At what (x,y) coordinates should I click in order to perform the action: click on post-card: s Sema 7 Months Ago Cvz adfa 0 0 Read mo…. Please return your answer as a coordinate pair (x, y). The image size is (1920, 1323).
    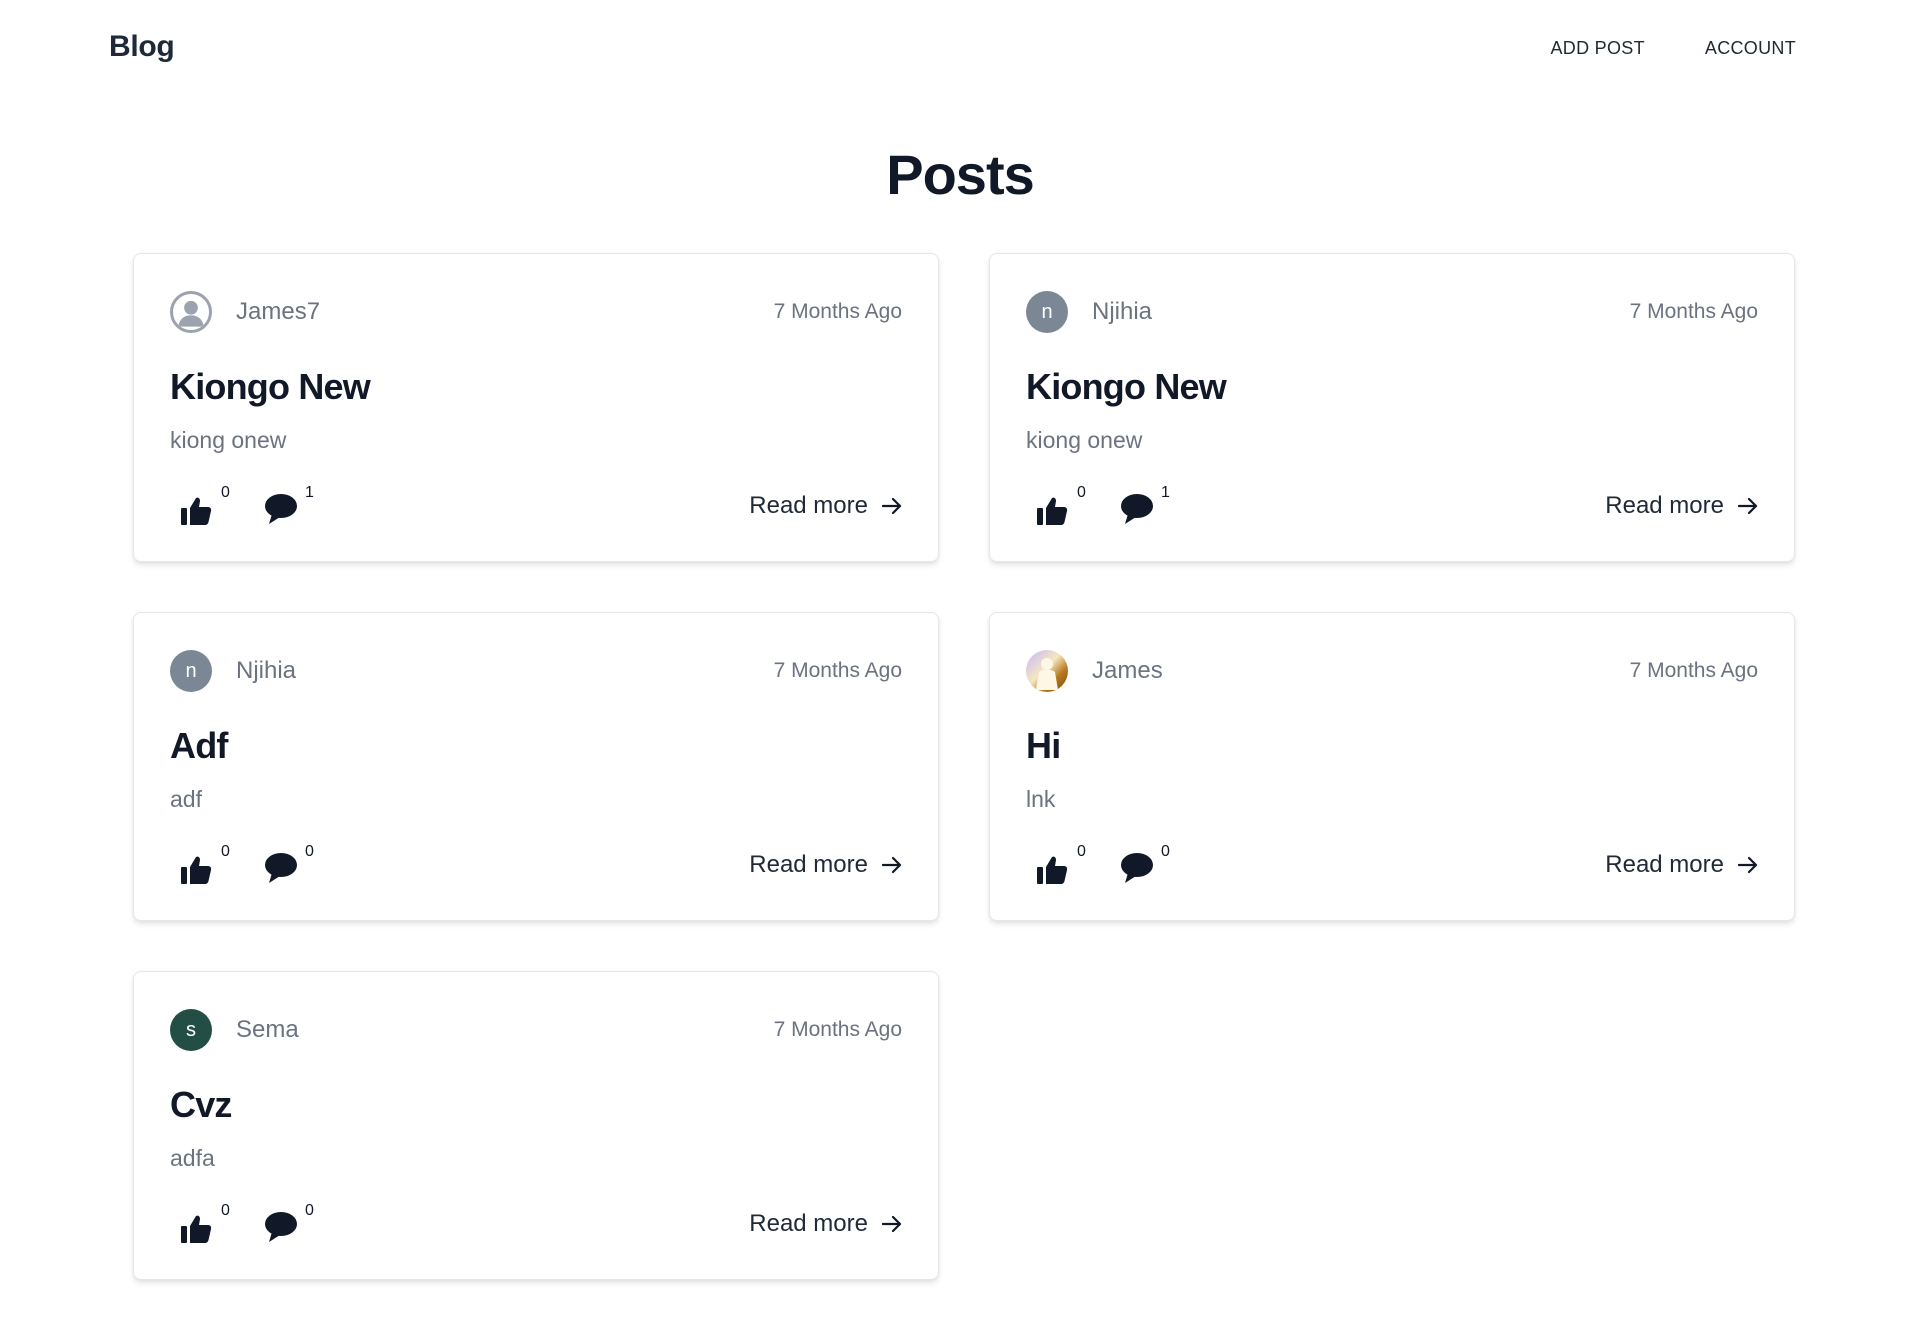
    Looking at the image, I should click on (536, 1125).